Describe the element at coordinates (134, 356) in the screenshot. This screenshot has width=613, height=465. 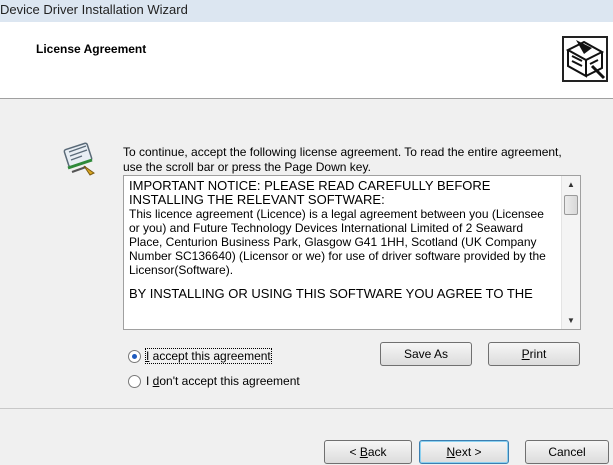
I see `accept-radio` at that location.